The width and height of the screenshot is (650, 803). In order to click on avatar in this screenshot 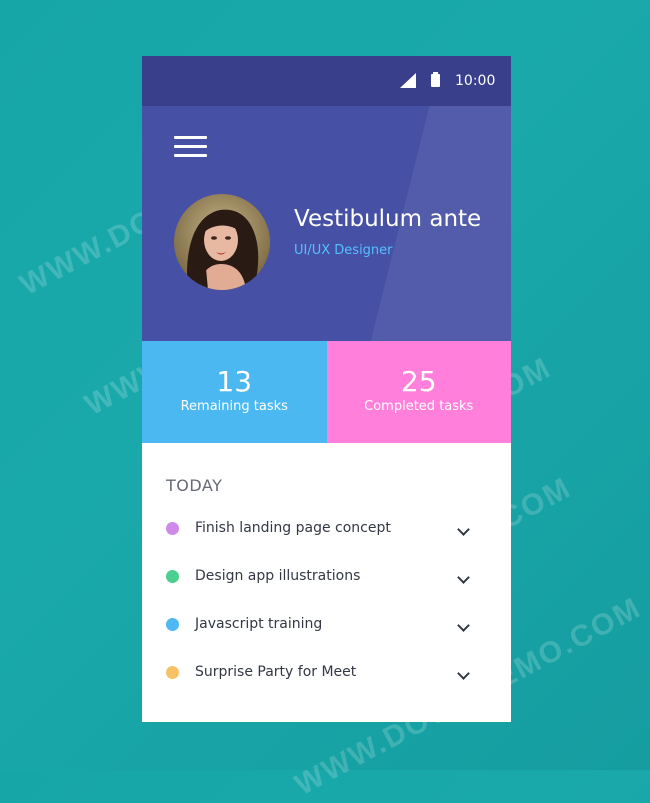, I will do `click(222, 242)`.